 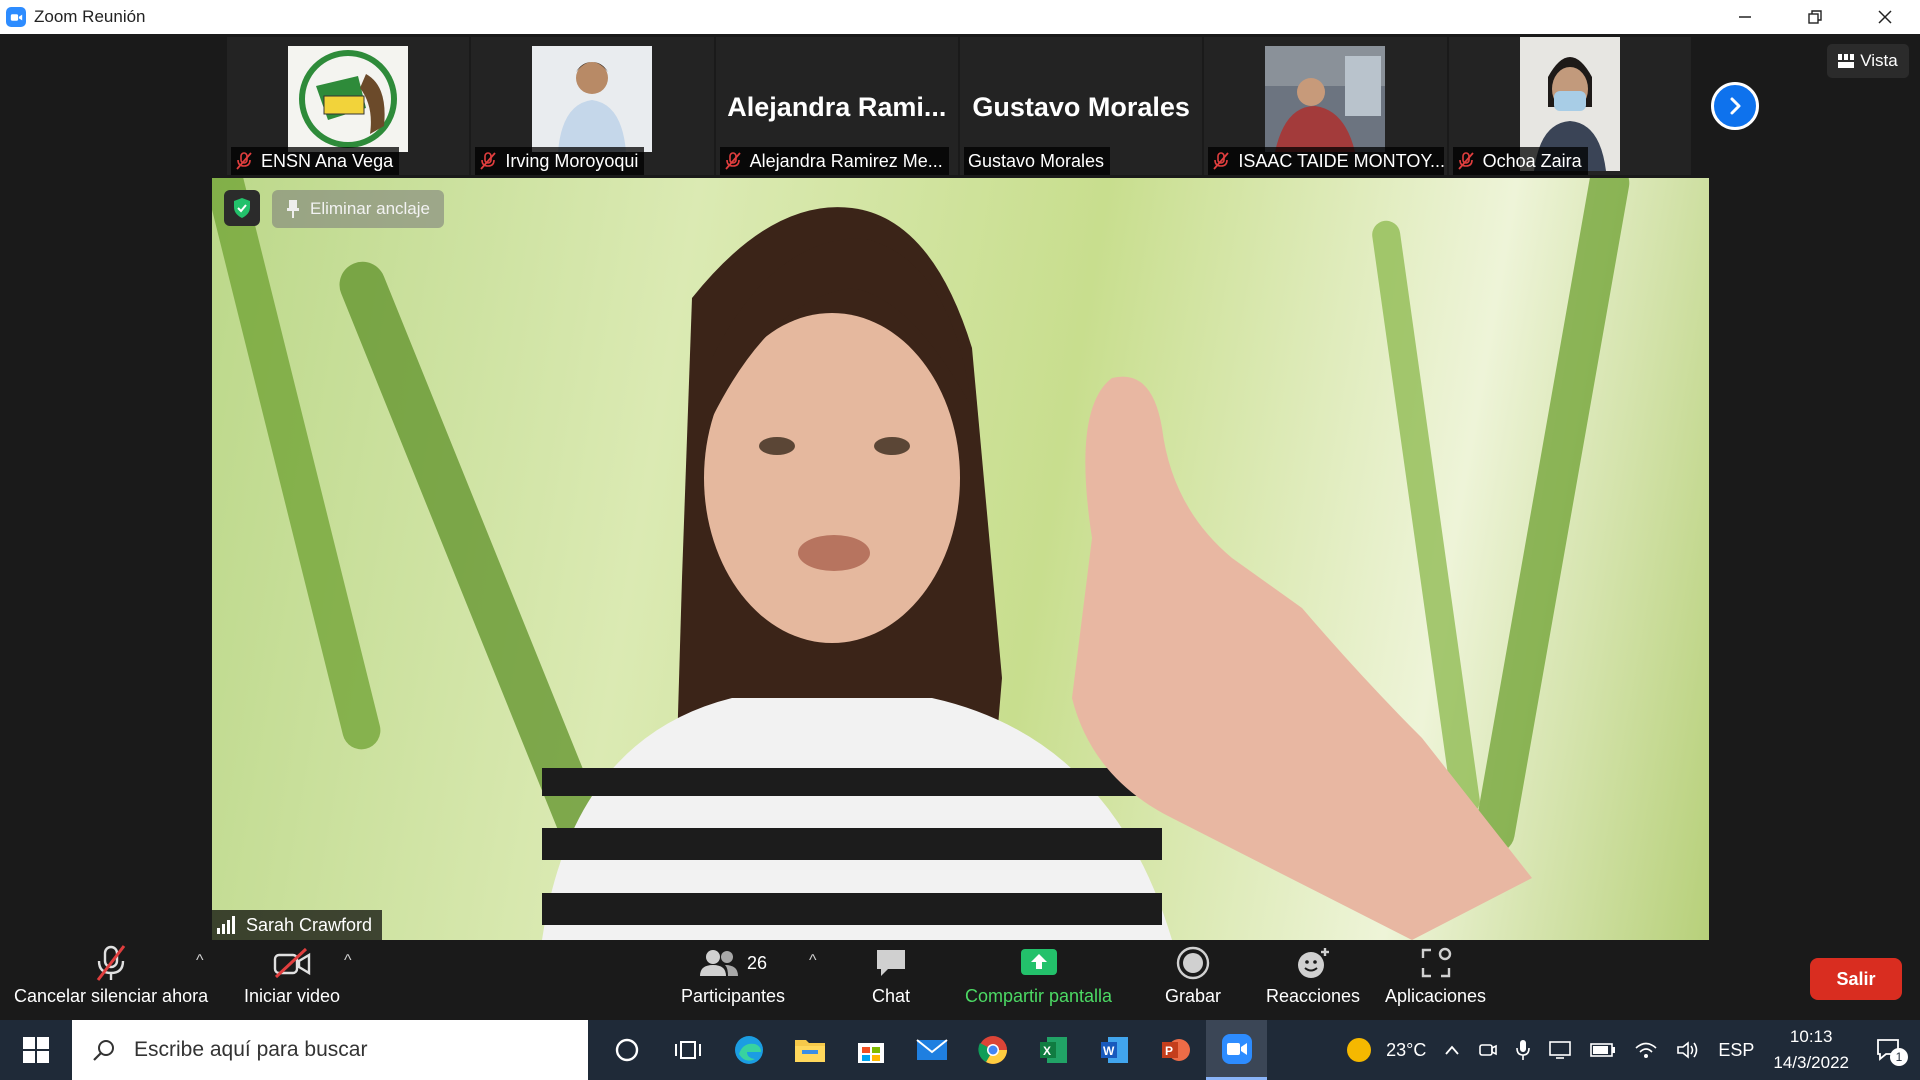 What do you see at coordinates (1646, 1050) in the screenshot?
I see `wifi-tray-icon` at bounding box center [1646, 1050].